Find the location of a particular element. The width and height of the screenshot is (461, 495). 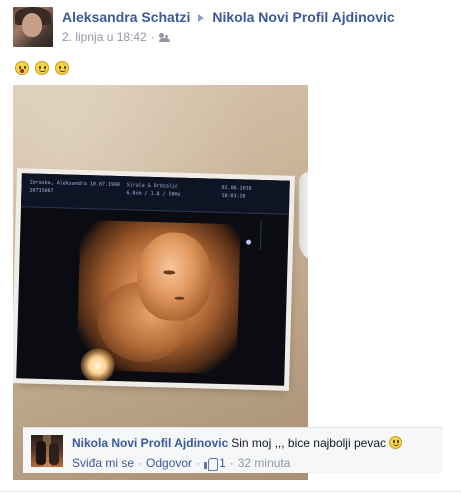

reply-link: Odgovor is located at coordinates (169, 463).